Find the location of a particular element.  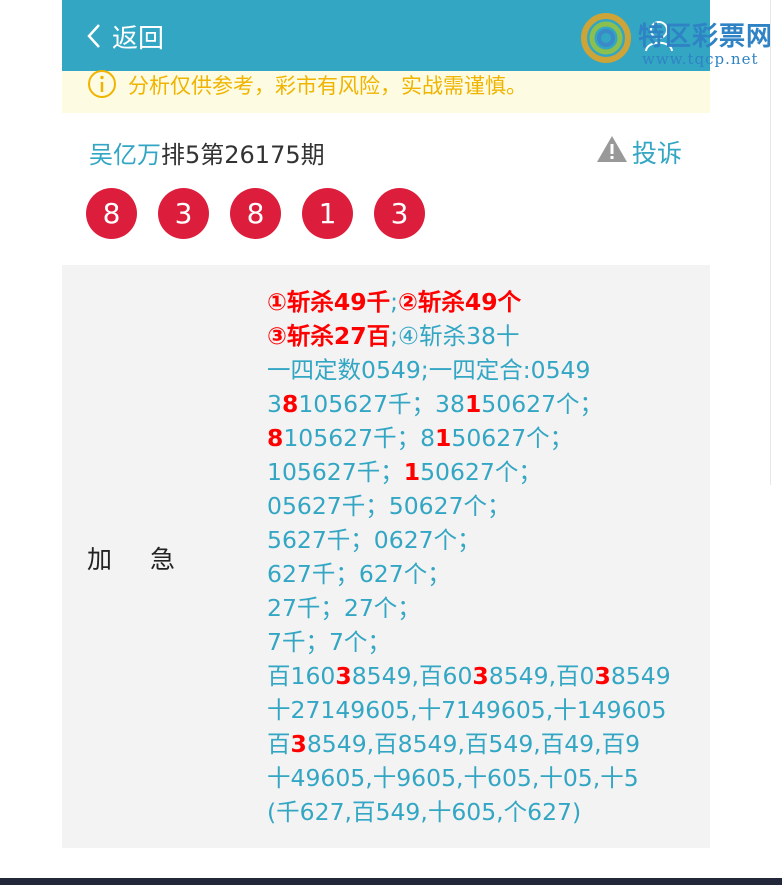

site-watermark: 特区彩票网 www.tqcp.net is located at coordinates (680, 40).